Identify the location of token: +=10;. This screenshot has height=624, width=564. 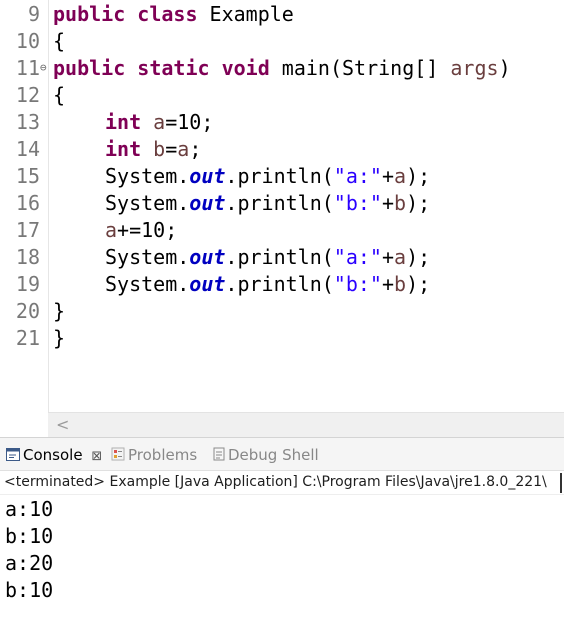
(147, 230).